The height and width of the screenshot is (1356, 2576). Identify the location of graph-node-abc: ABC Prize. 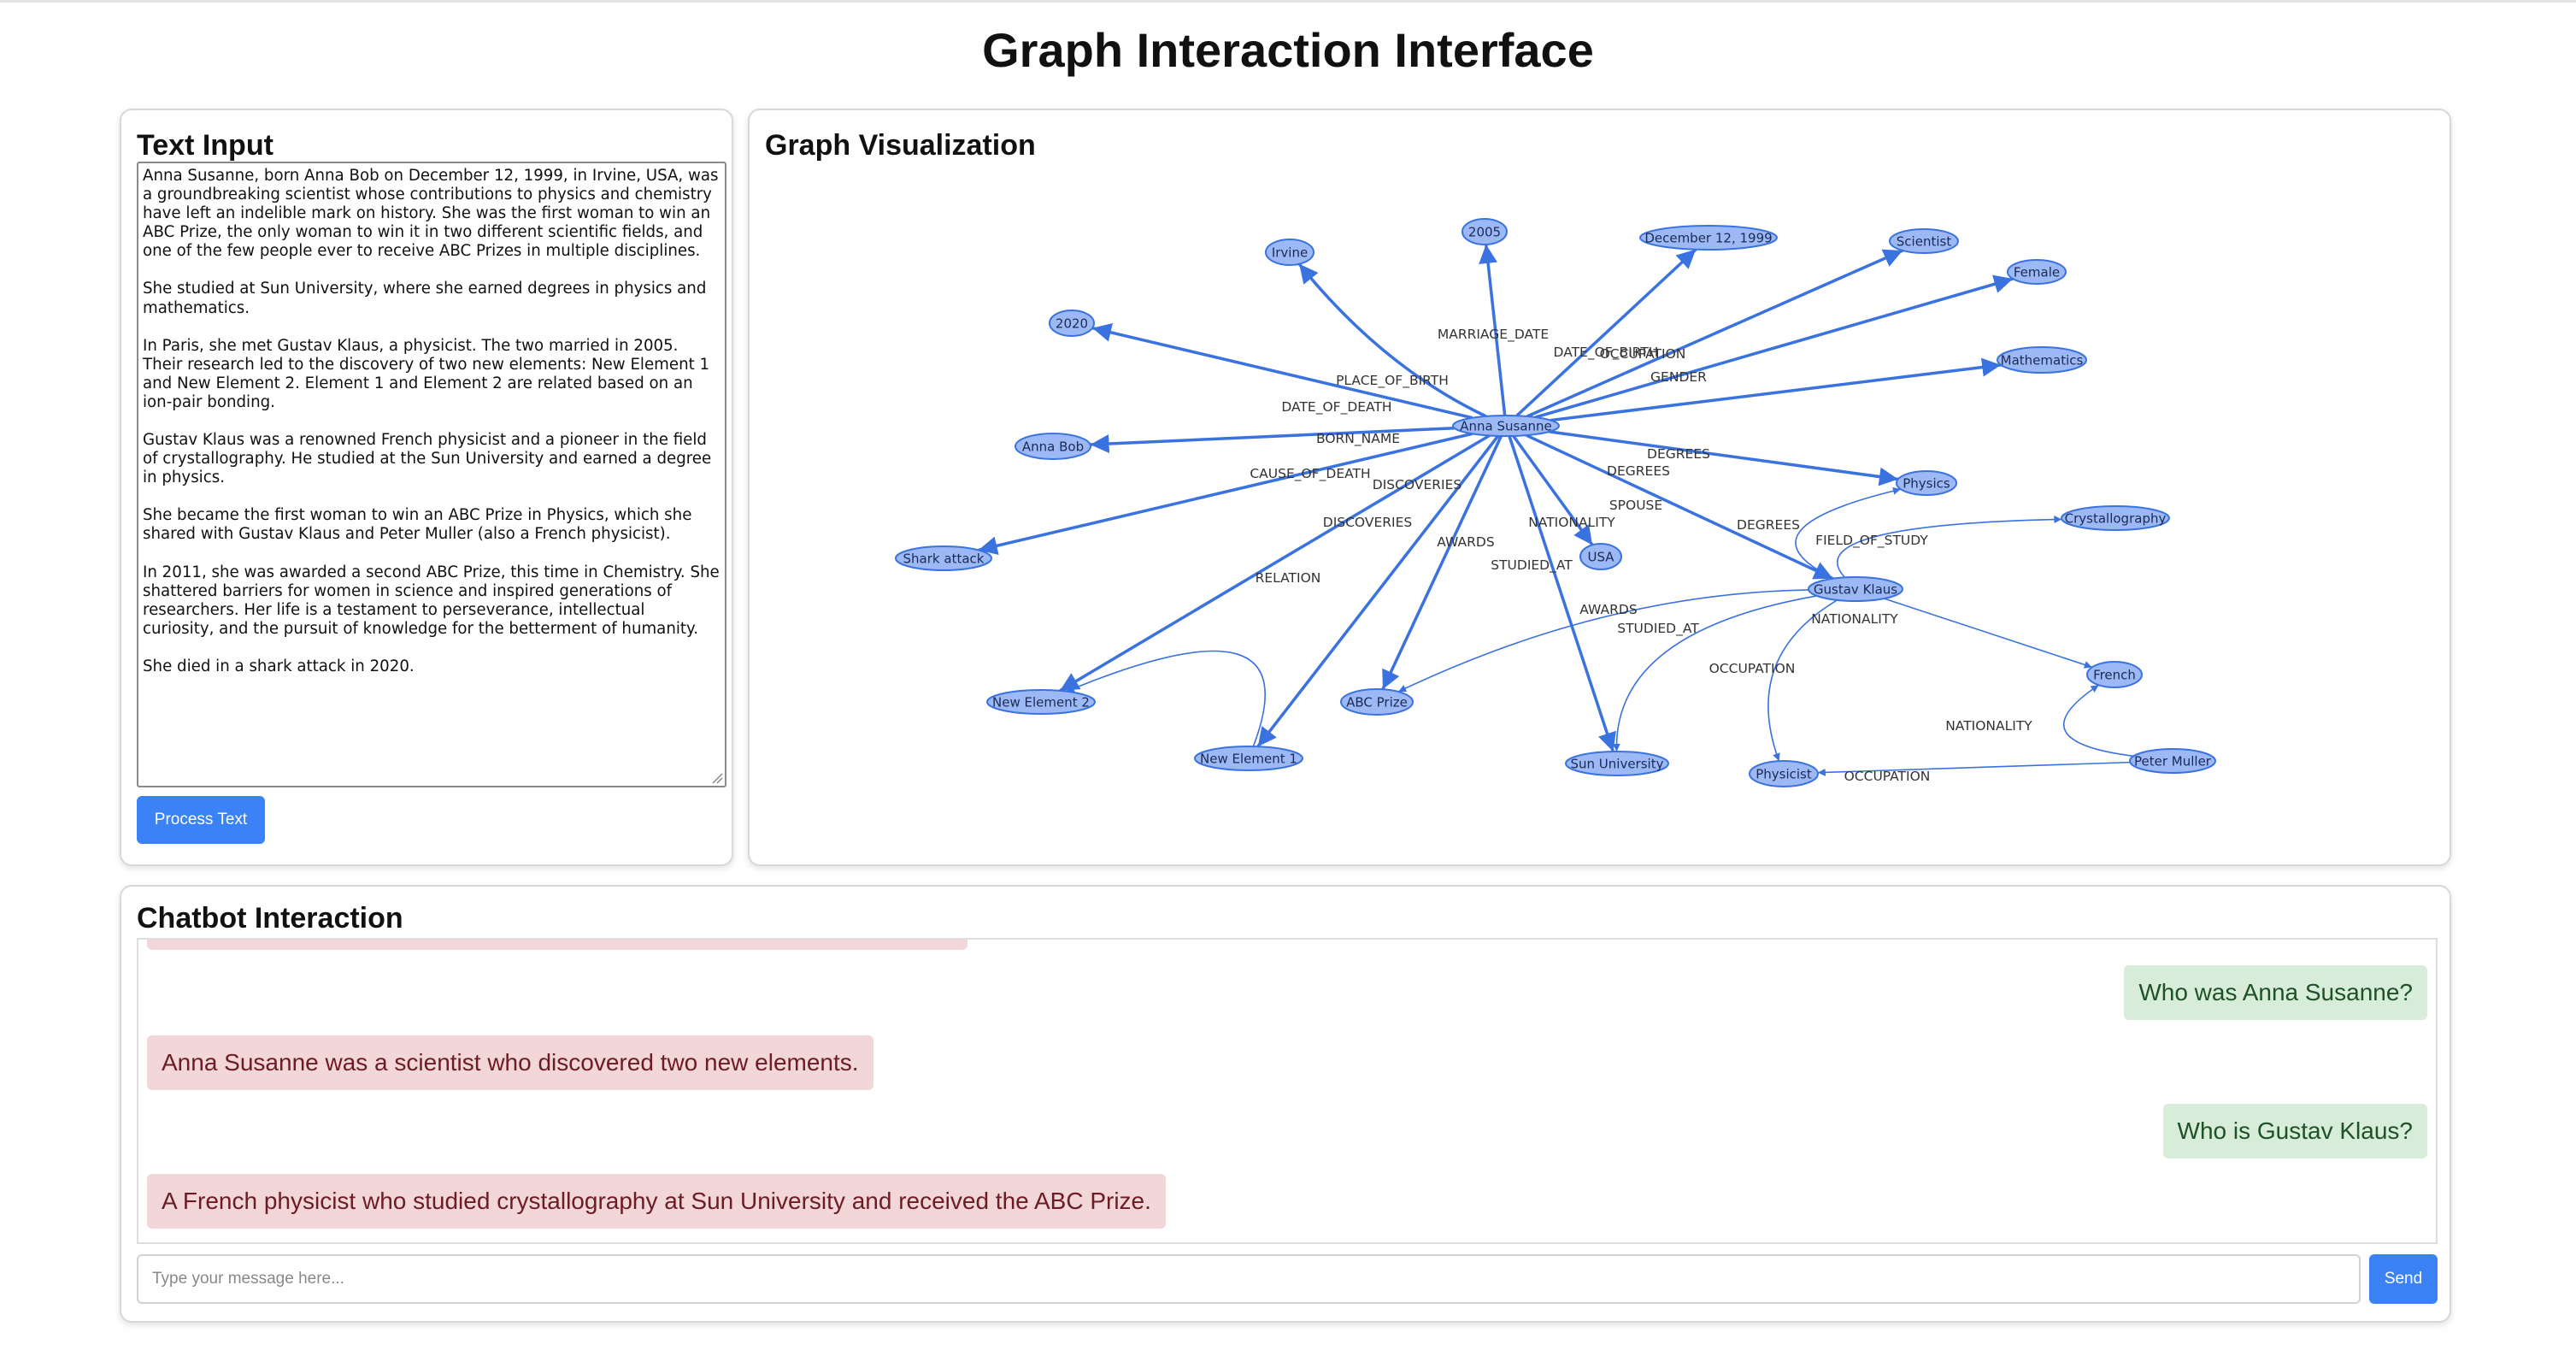
(1377, 702).